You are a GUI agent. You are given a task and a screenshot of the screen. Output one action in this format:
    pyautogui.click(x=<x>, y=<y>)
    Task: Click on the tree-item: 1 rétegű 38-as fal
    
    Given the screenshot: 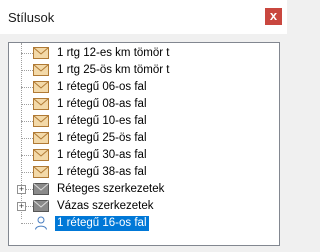 What is the action you would take?
    pyautogui.click(x=143, y=172)
    